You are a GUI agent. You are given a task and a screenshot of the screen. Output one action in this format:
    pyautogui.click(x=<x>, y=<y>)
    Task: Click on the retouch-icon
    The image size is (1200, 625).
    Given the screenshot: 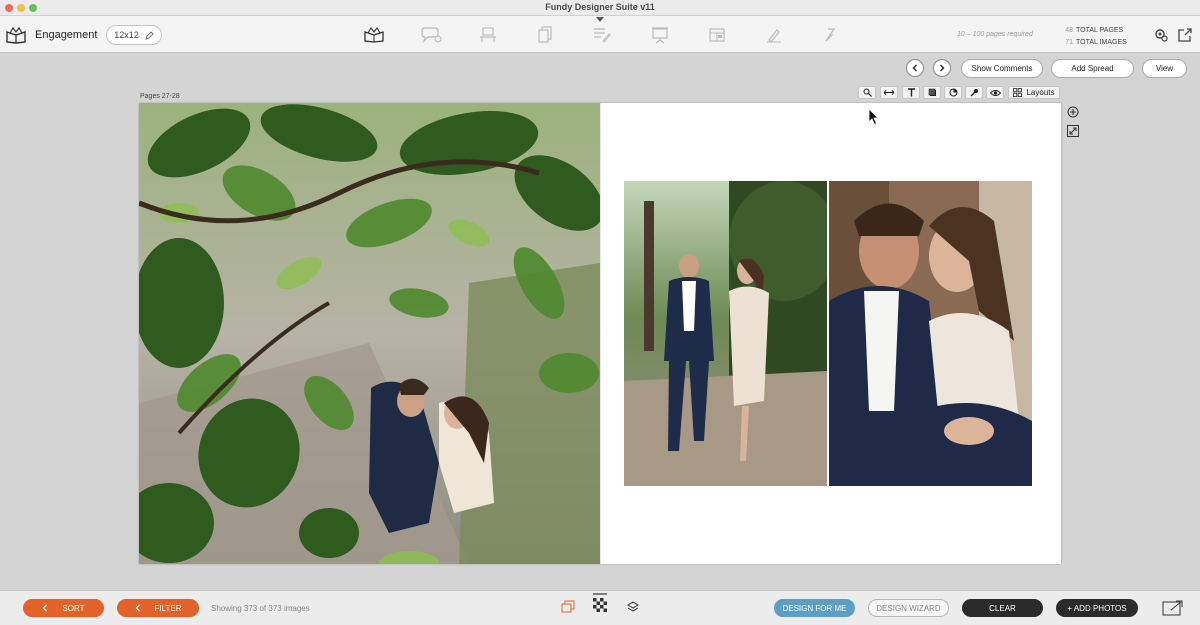 What is the action you would take?
    pyautogui.click(x=774, y=35)
    